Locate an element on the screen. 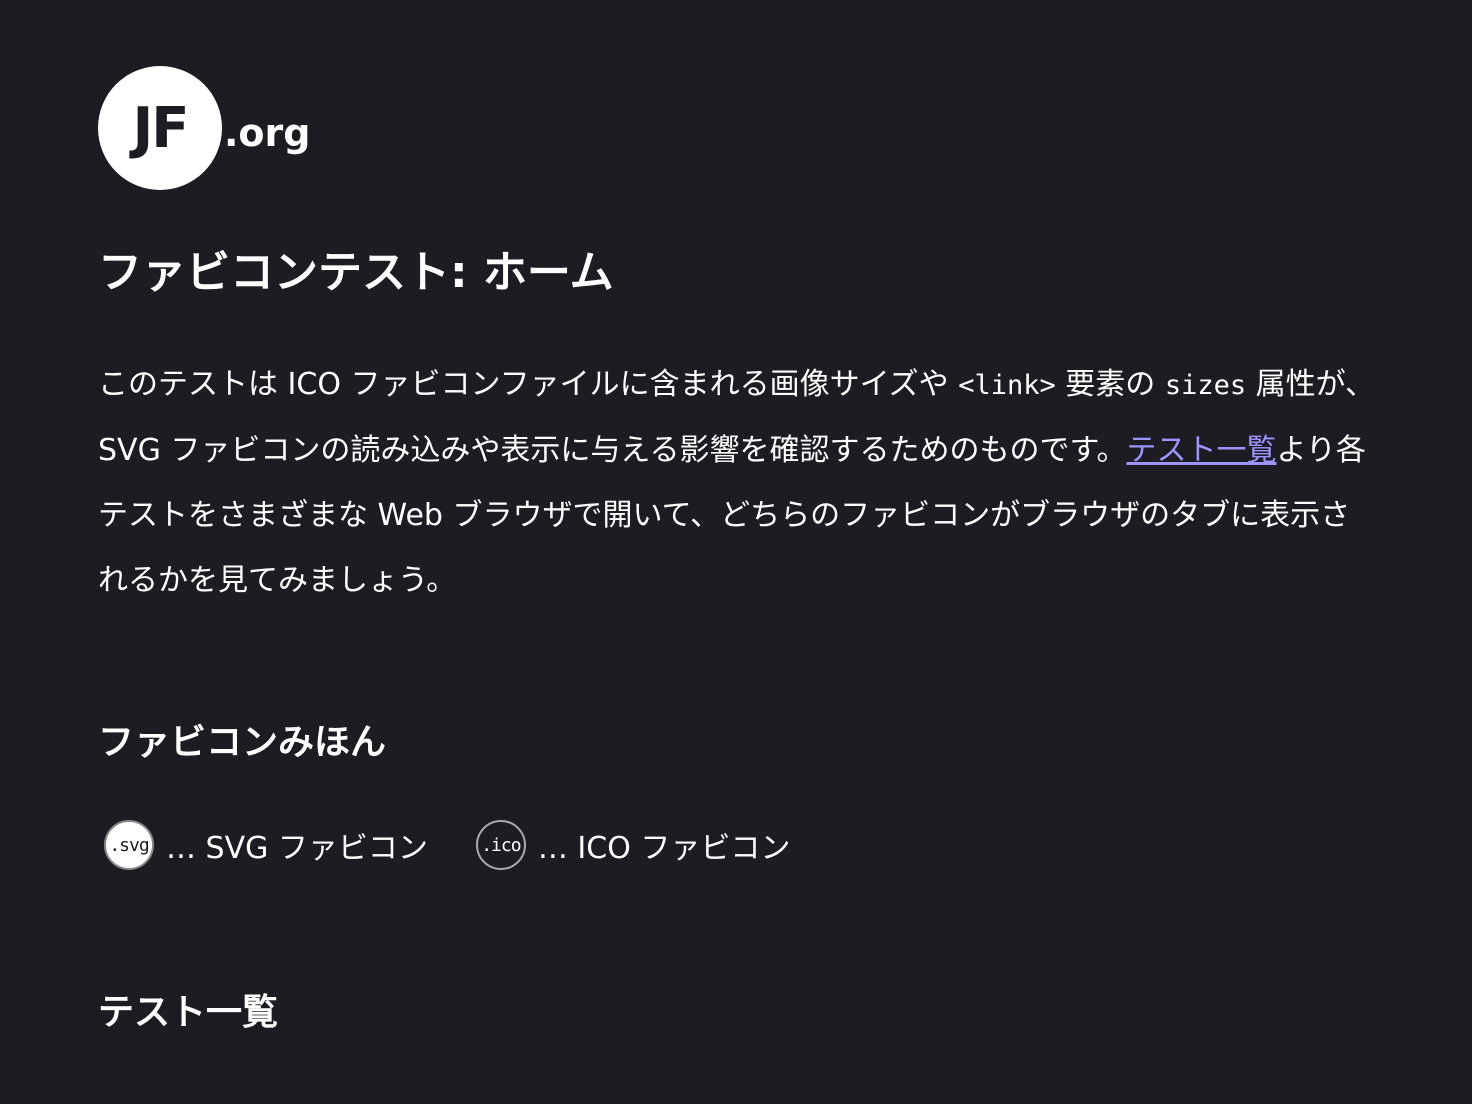 Image resolution: width=1472 pixels, height=1104 pixels. sample-heading: ファビコンみほん is located at coordinates (242, 742).